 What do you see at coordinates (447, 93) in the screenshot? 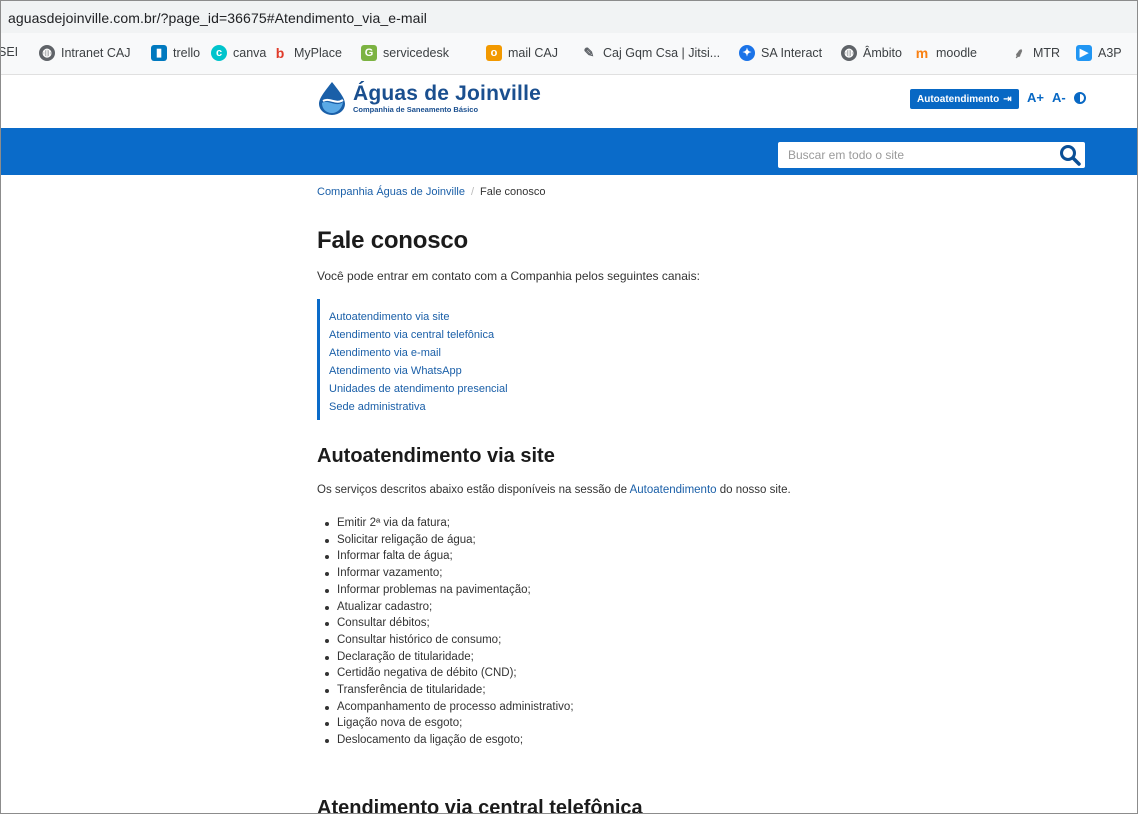
I see `logo-name: Águas de Joinville` at bounding box center [447, 93].